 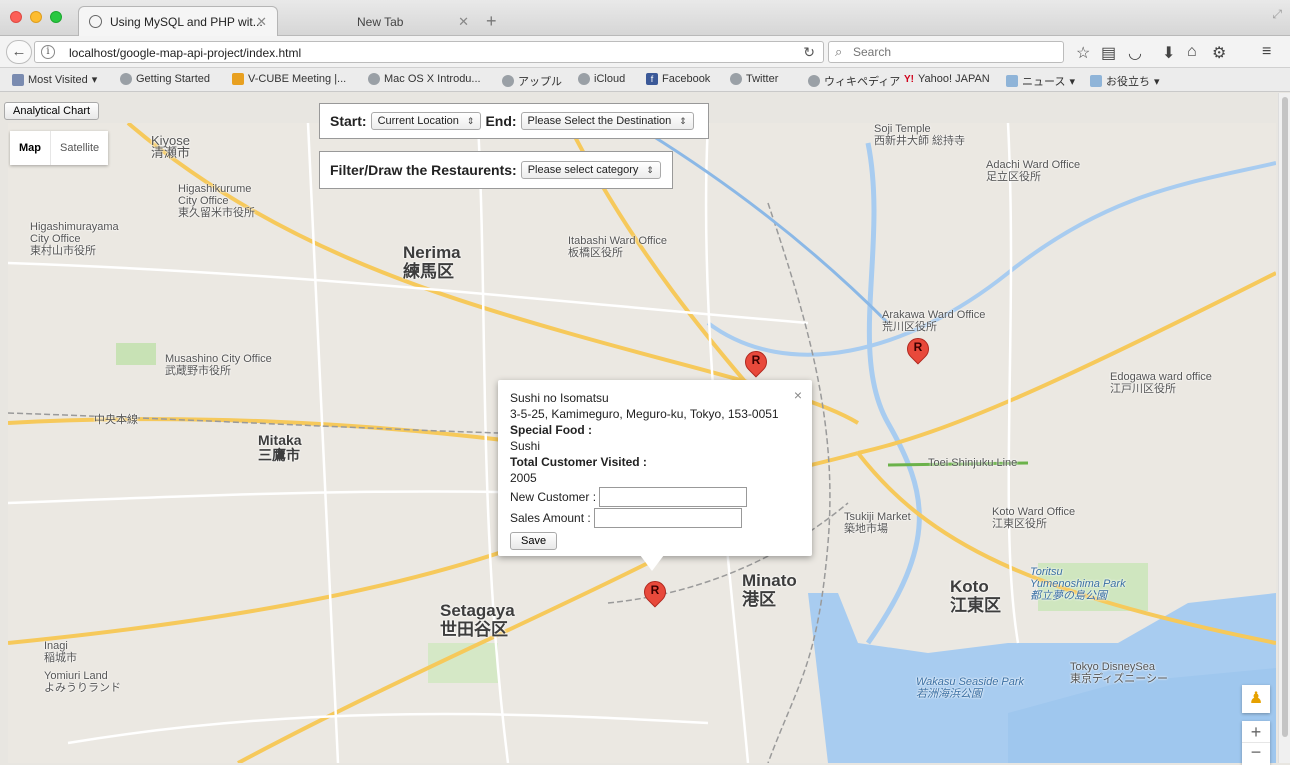 What do you see at coordinates (970, 688) in the screenshot?
I see `map-label-wakasu: Wakasu Seaside Park 若洲海浜公園` at bounding box center [970, 688].